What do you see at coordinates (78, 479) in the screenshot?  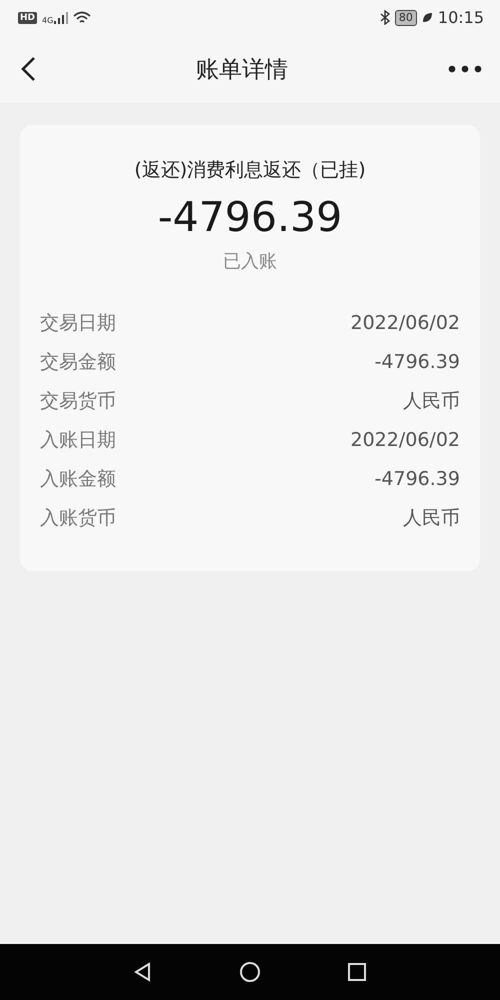 I see `detail-label: 入账金额` at bounding box center [78, 479].